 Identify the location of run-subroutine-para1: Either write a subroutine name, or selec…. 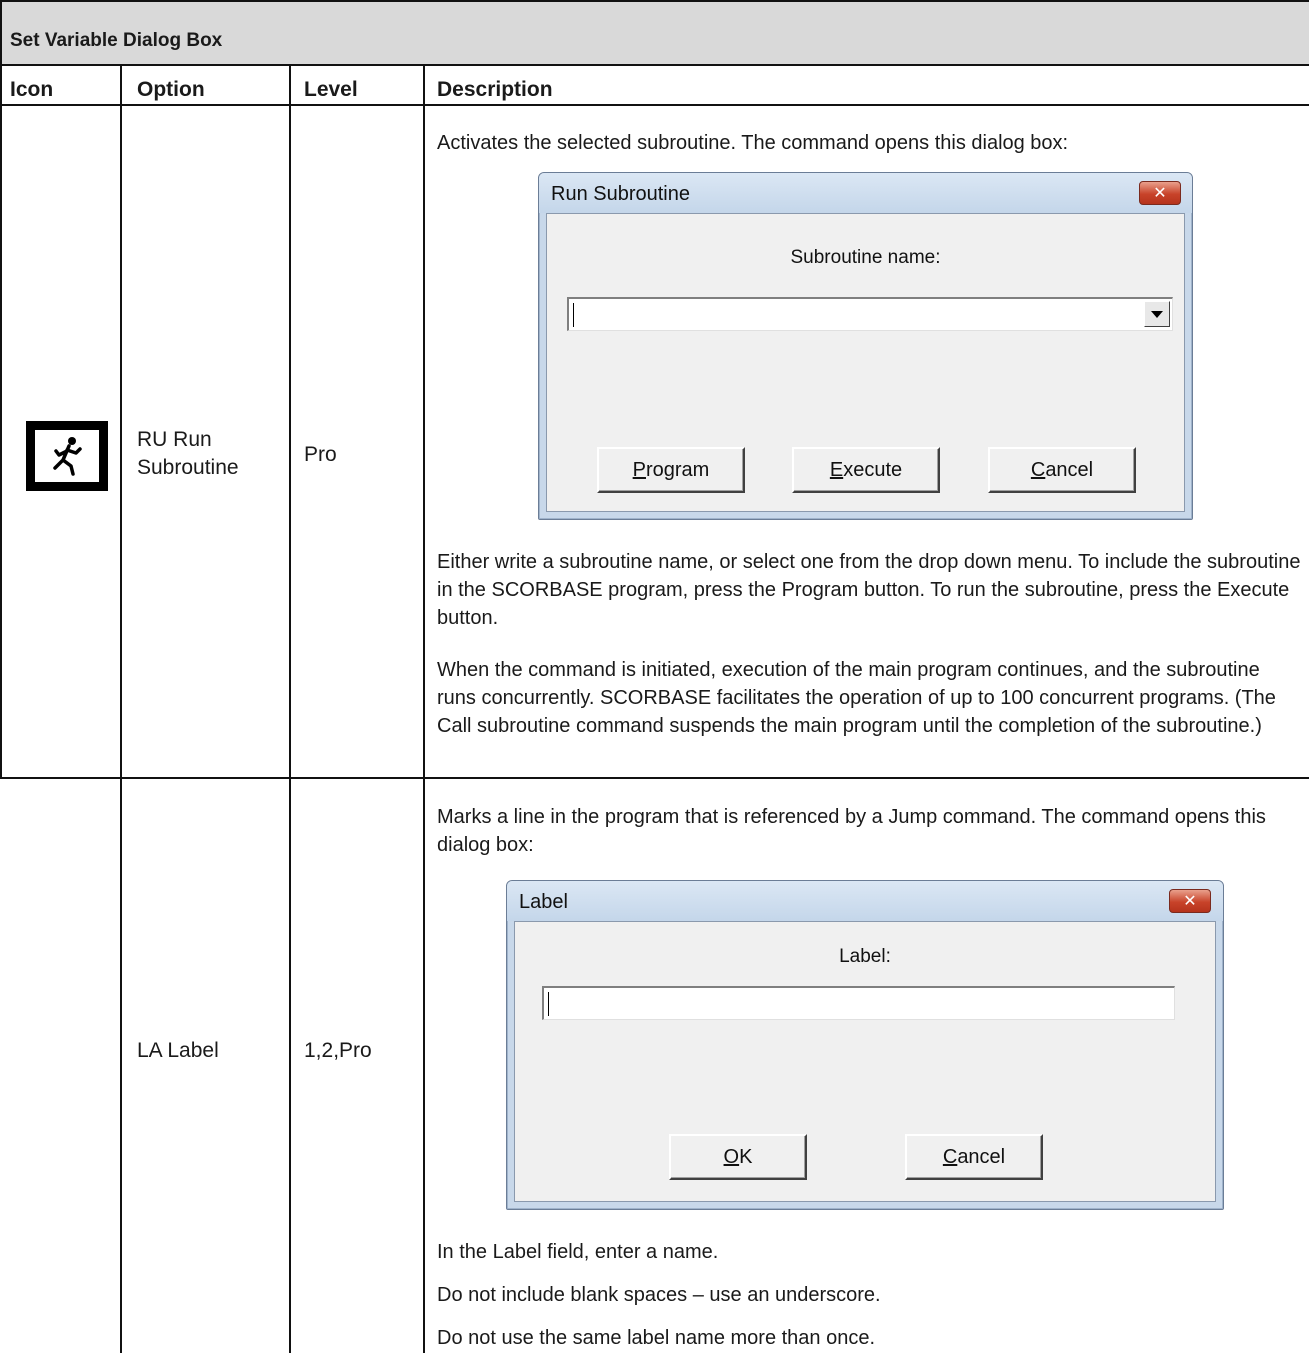
(869, 590).